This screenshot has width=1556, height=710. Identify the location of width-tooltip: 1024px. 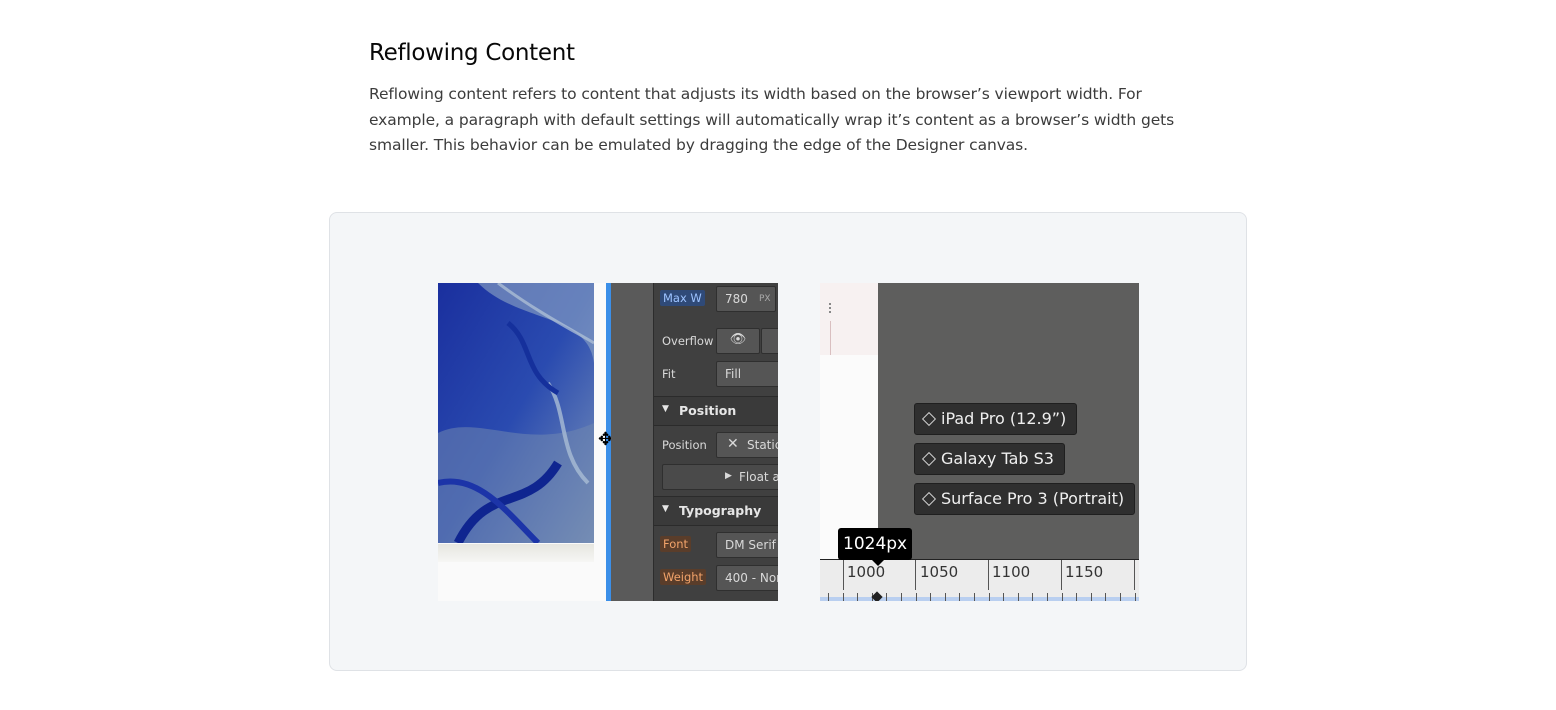
(875, 547).